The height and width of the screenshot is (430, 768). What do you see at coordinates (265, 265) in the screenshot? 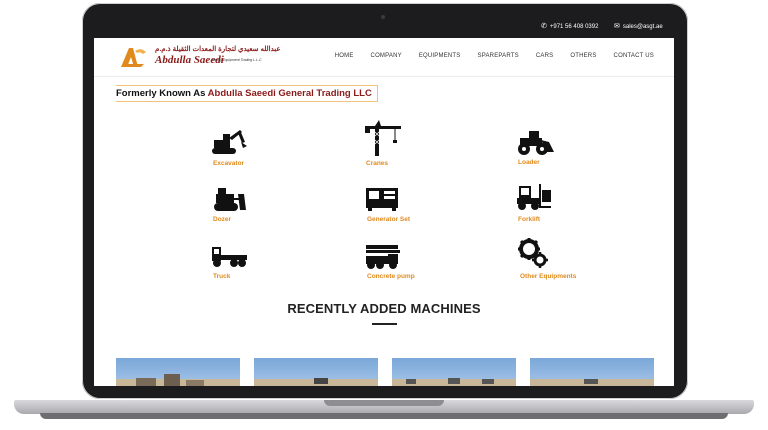
I see `category-truck: Truck` at bounding box center [265, 265].